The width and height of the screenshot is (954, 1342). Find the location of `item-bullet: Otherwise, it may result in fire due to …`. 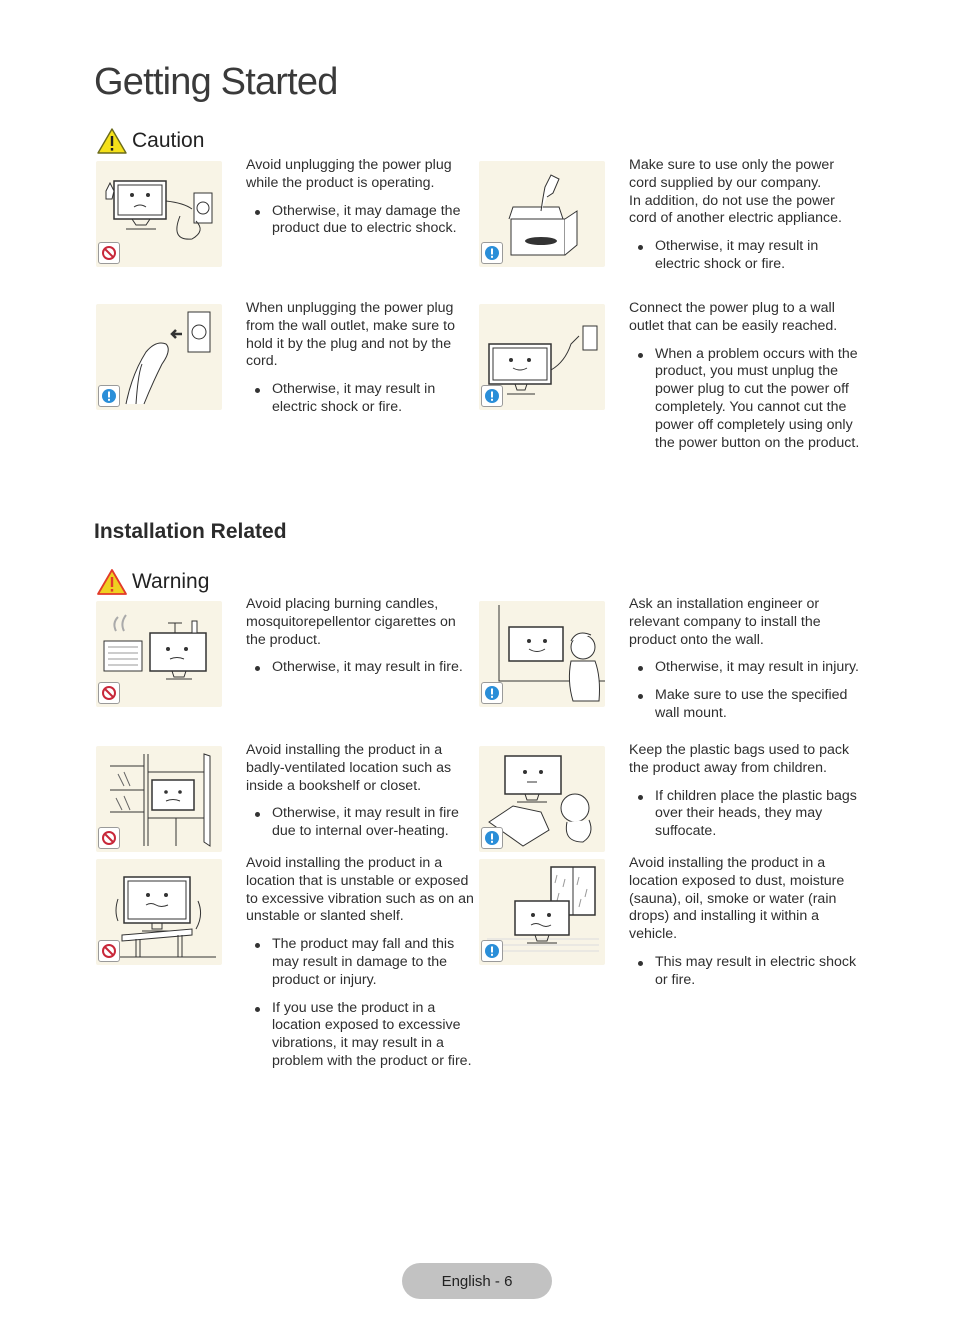

item-bullet: Otherwise, it may result in fire due to … is located at coordinates (362, 823).